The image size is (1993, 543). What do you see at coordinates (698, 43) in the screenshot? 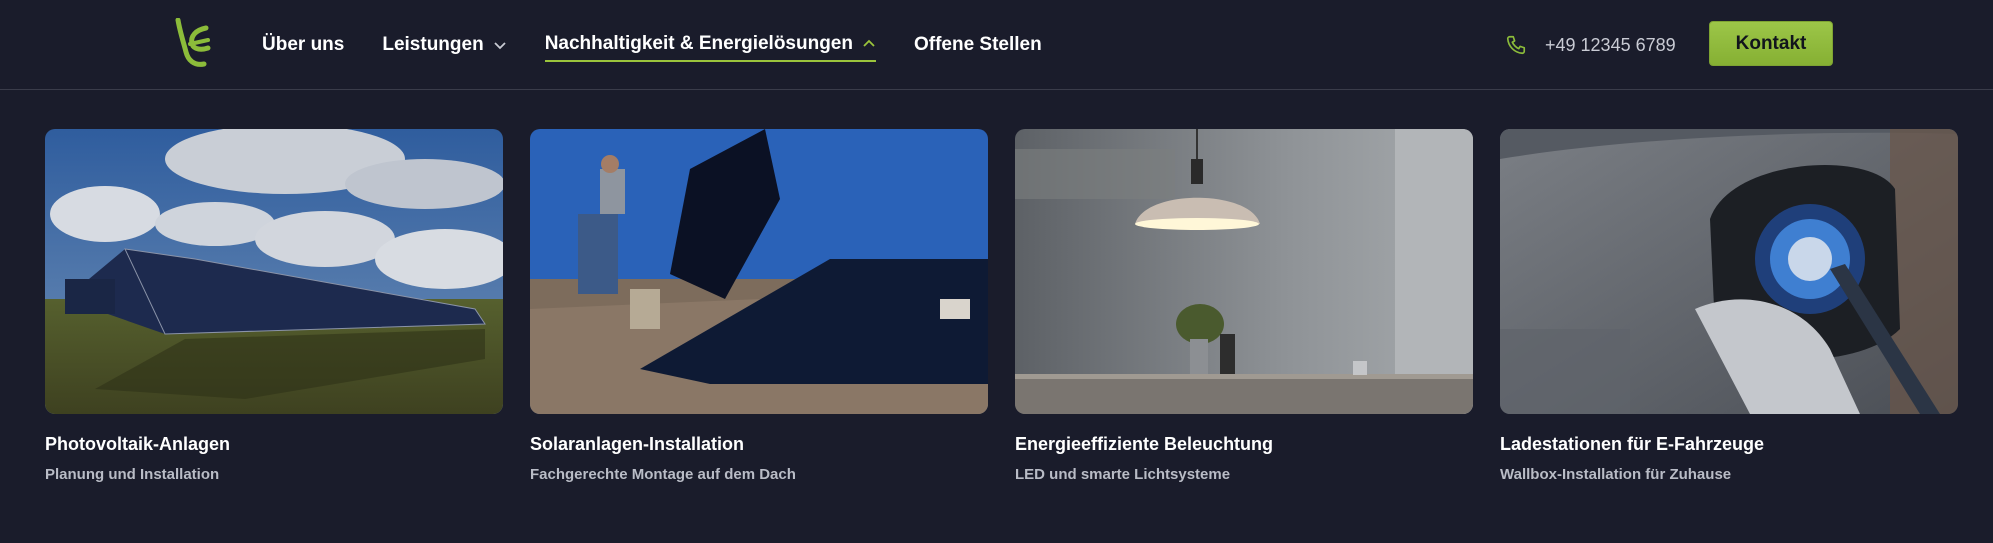
I see `nav-item-label: Nachhaltigkeit & Energielösungen` at bounding box center [698, 43].